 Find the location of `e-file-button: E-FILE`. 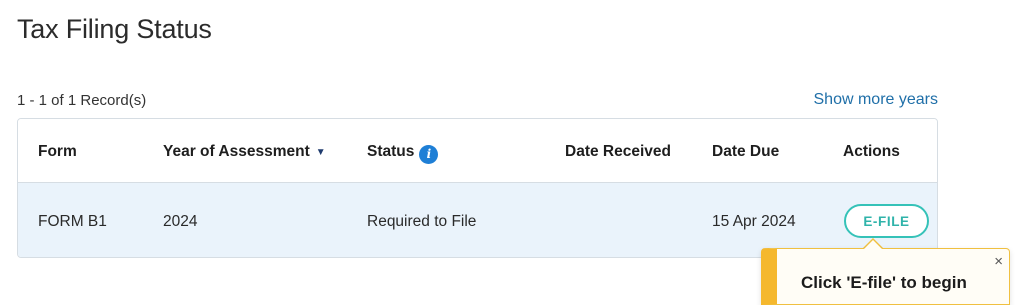

e-file-button: E-FILE is located at coordinates (886, 221).